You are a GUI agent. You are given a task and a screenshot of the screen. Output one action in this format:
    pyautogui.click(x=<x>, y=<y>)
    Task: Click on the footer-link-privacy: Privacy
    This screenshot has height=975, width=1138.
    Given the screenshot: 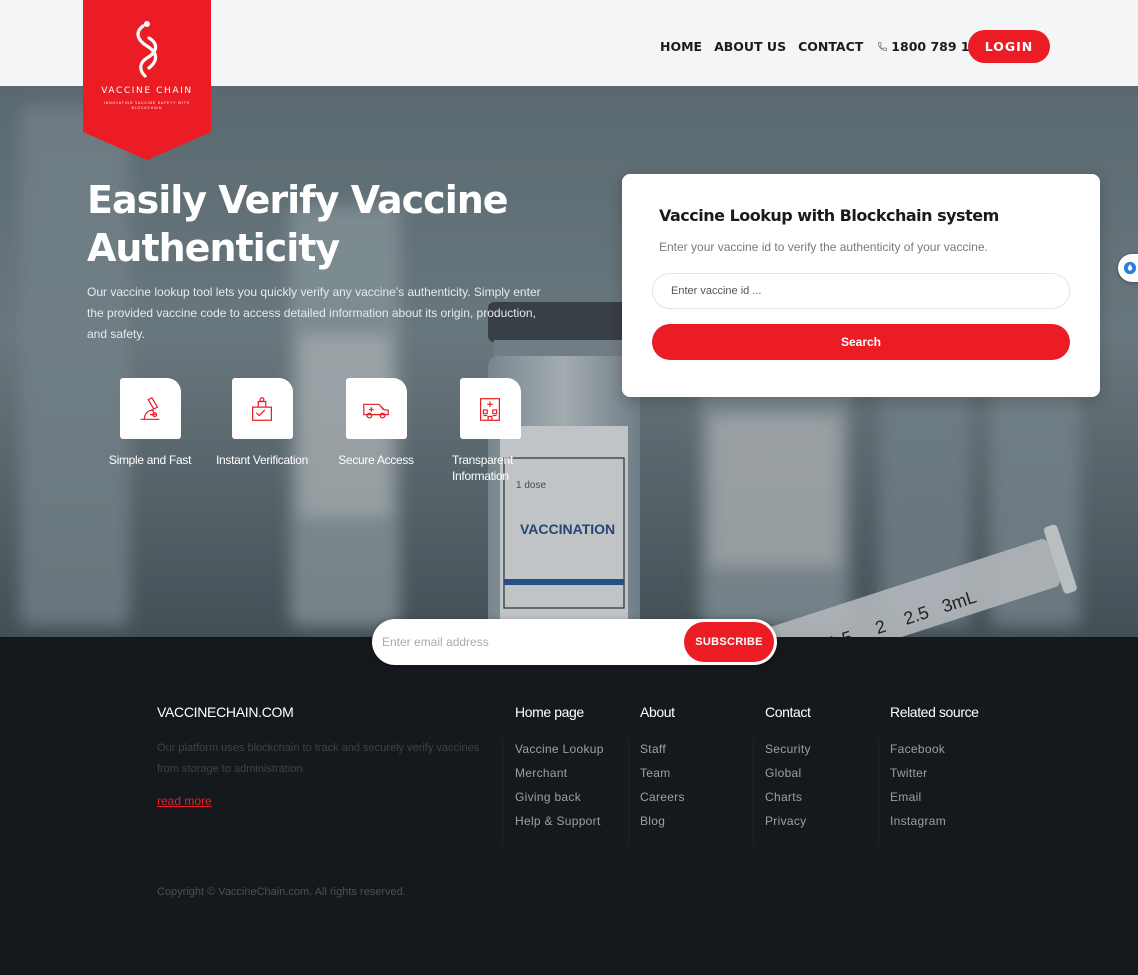 What is the action you would take?
    pyautogui.click(x=827, y=821)
    